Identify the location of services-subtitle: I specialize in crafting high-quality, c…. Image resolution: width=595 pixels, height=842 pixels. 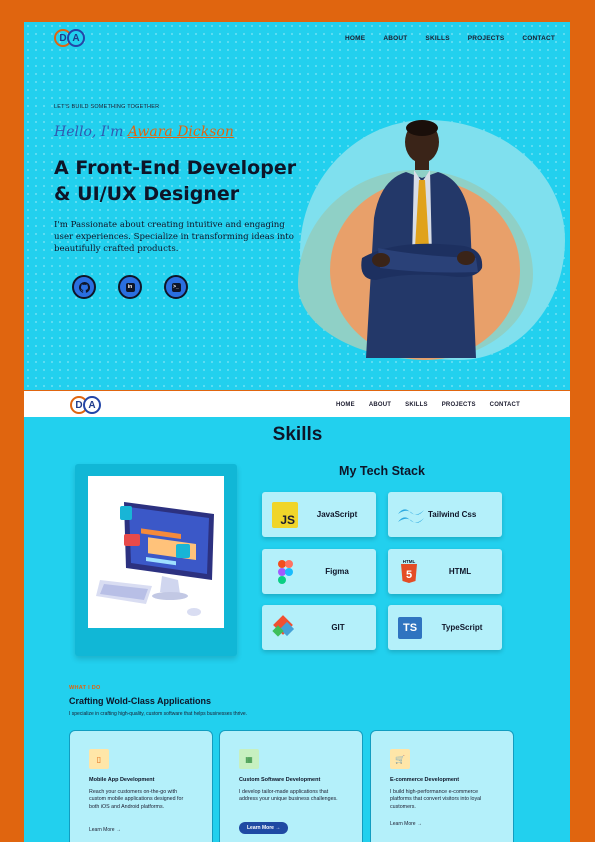
(158, 714).